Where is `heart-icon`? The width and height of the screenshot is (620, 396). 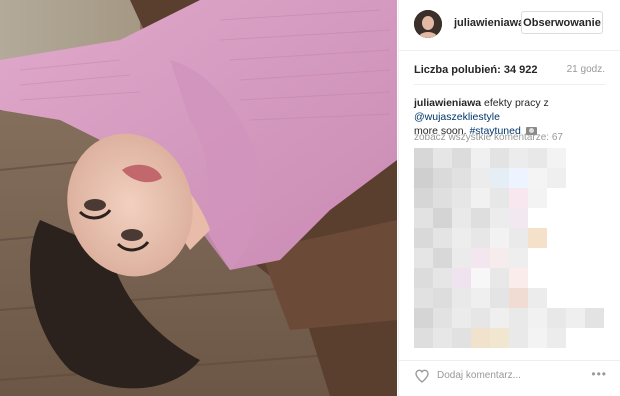 heart-icon is located at coordinates (422, 376).